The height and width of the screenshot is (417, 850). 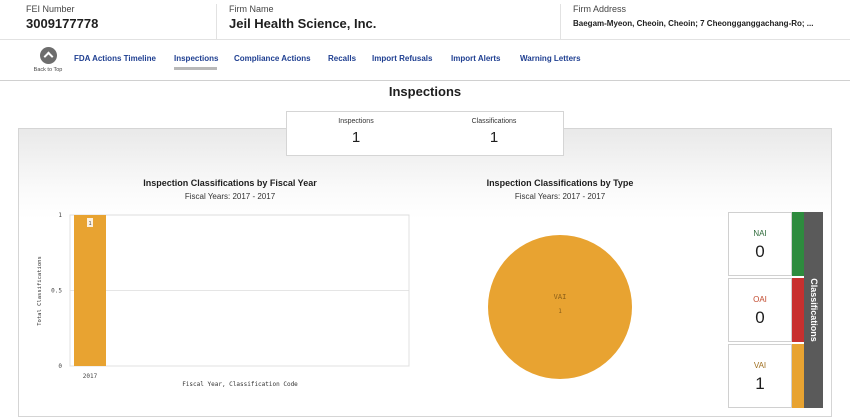 I want to click on pie-chart-subtitle: Fiscal Years: 2017 - 2017, so click(x=560, y=196).